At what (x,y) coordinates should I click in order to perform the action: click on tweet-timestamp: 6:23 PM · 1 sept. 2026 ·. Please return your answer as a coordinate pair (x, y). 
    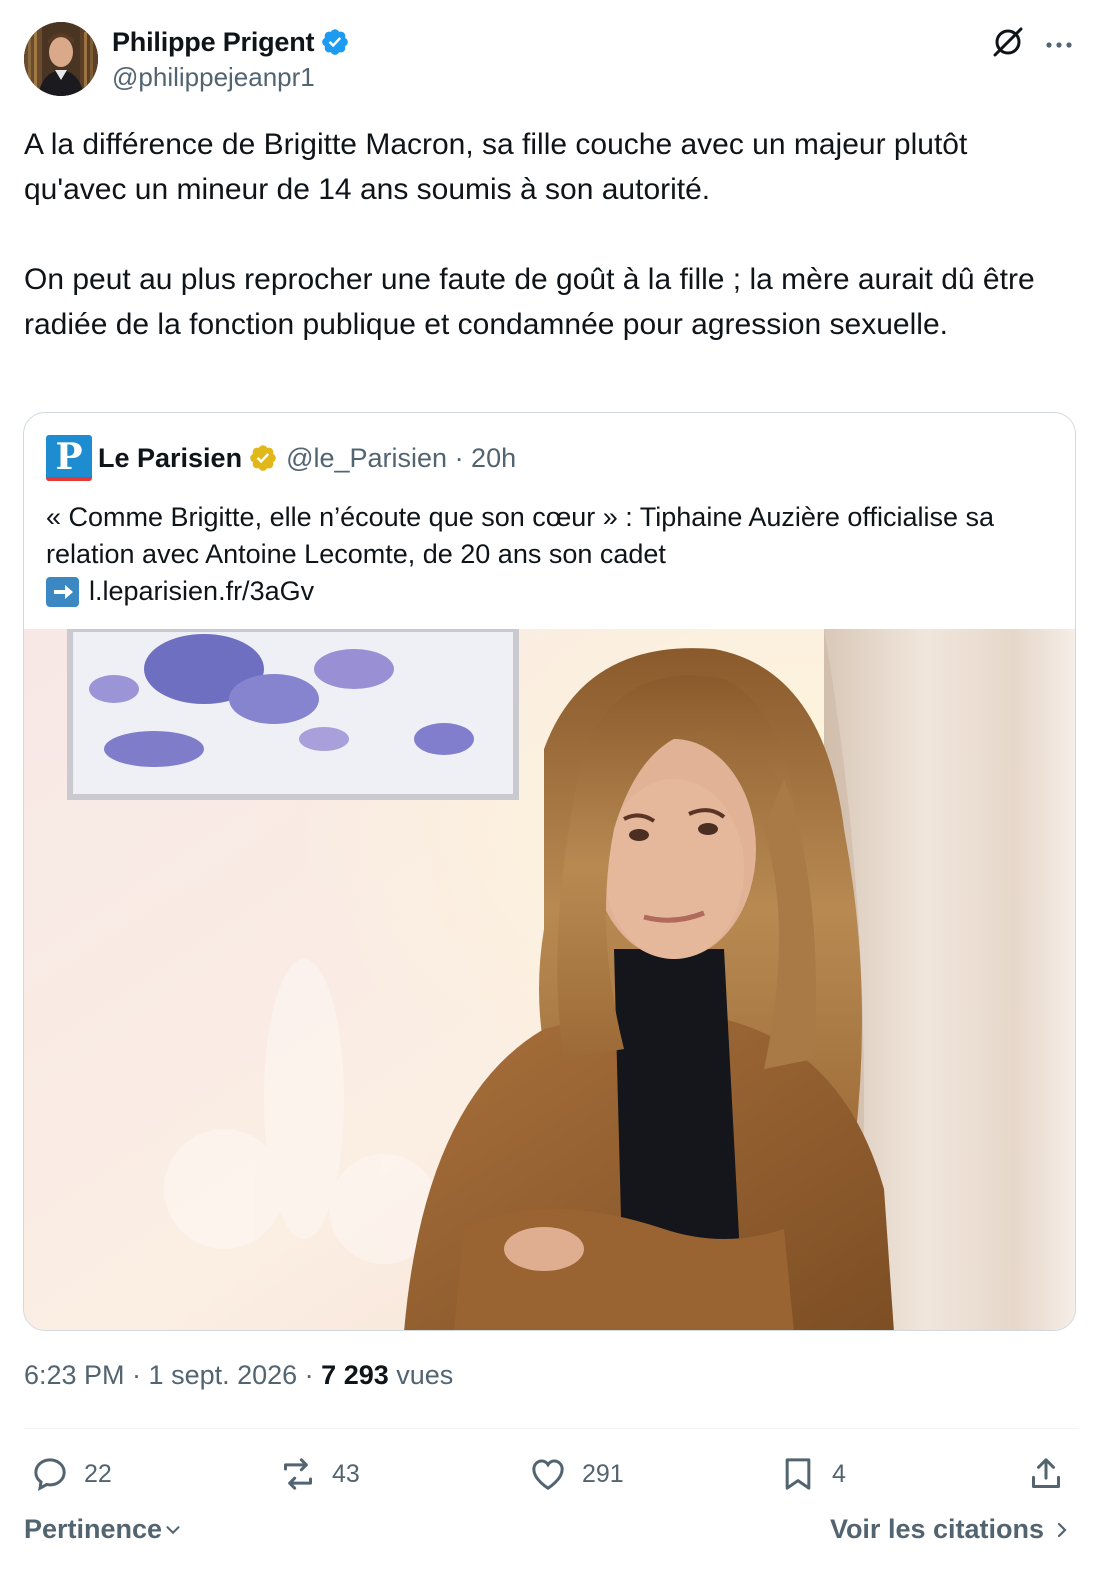
    Looking at the image, I should click on (172, 1375).